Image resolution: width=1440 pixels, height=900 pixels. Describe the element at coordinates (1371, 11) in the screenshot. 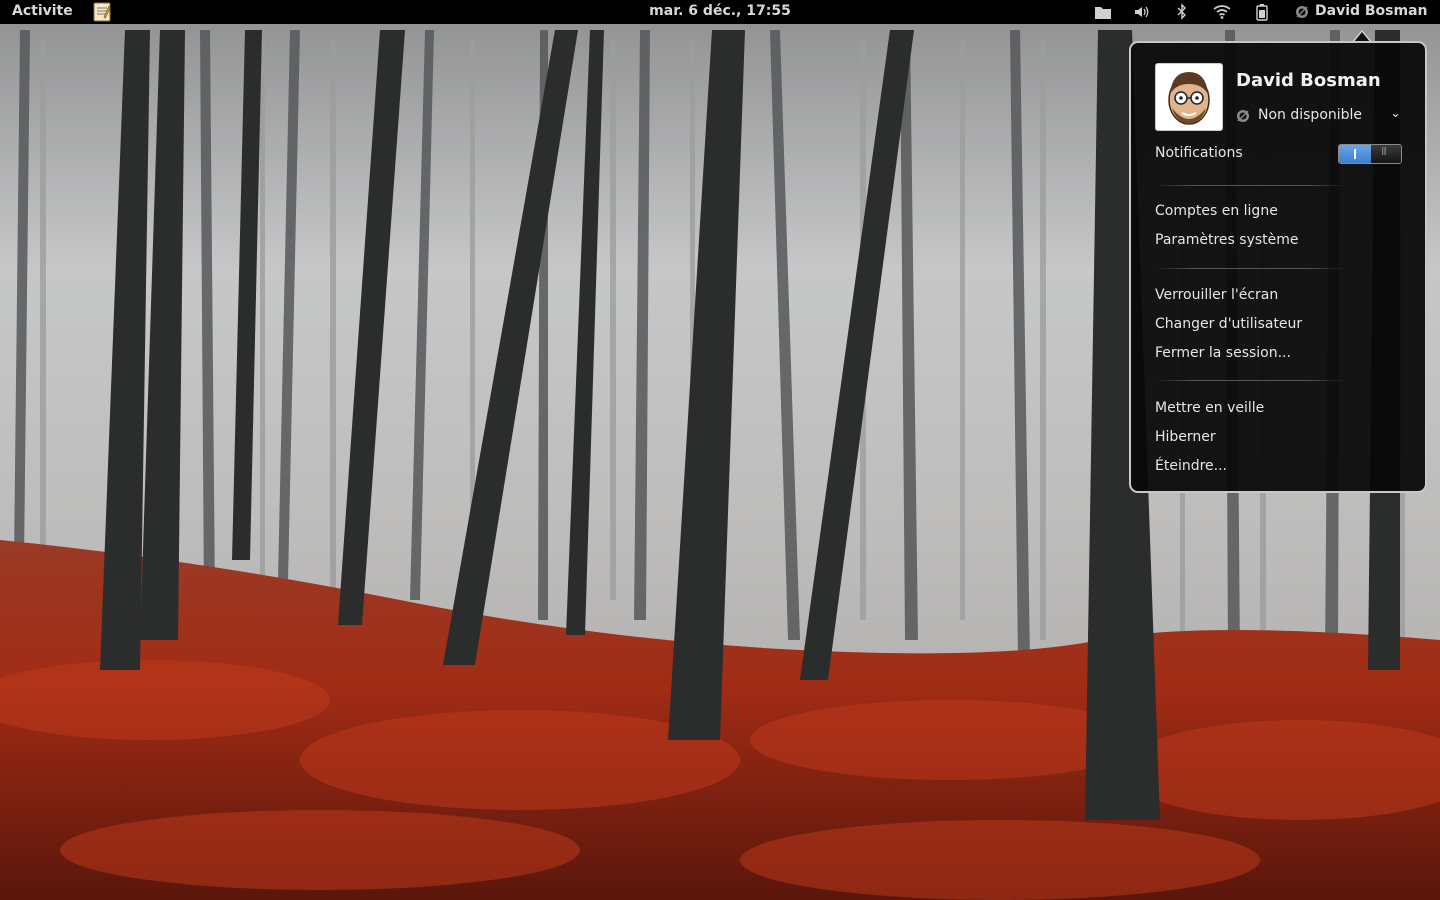

I see `user-menu-name: David Bosman` at that location.